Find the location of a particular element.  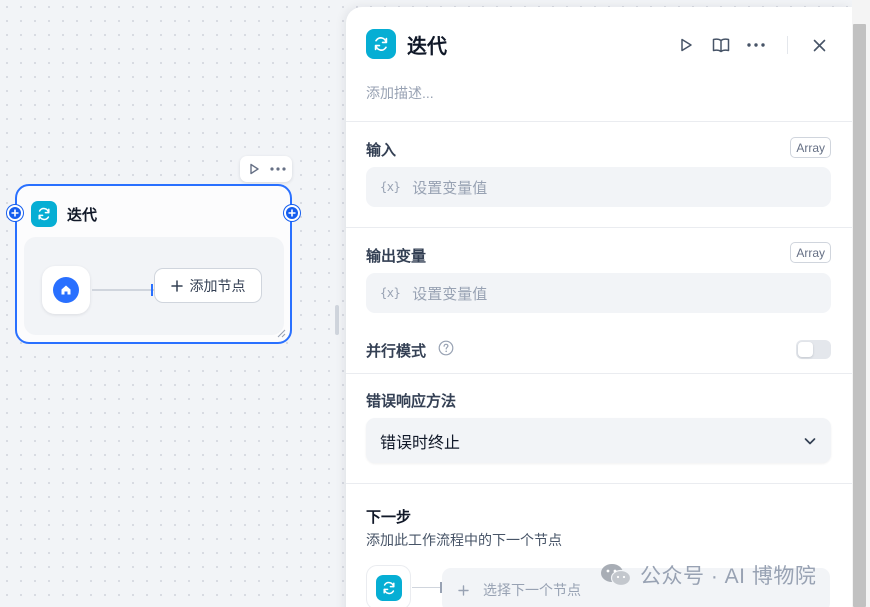

node-title: 迭代 is located at coordinates (82, 215).